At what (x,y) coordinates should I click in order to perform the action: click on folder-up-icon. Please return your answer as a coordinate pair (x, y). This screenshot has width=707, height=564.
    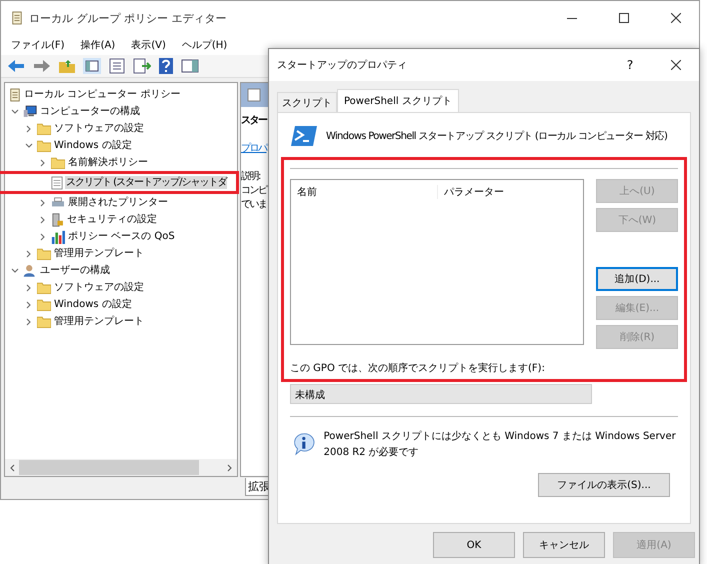
    Looking at the image, I should click on (67, 66).